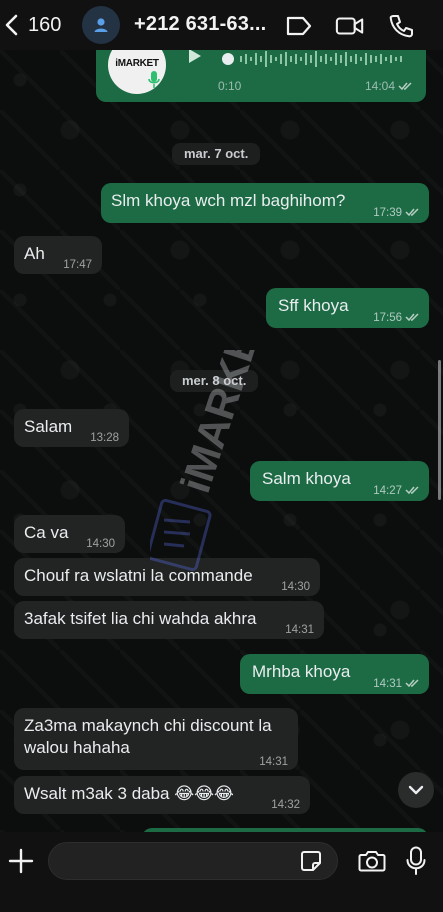 The width and height of the screenshot is (443, 912). Describe the element at coordinates (45, 24) in the screenshot. I see `unread-count: 160` at that location.